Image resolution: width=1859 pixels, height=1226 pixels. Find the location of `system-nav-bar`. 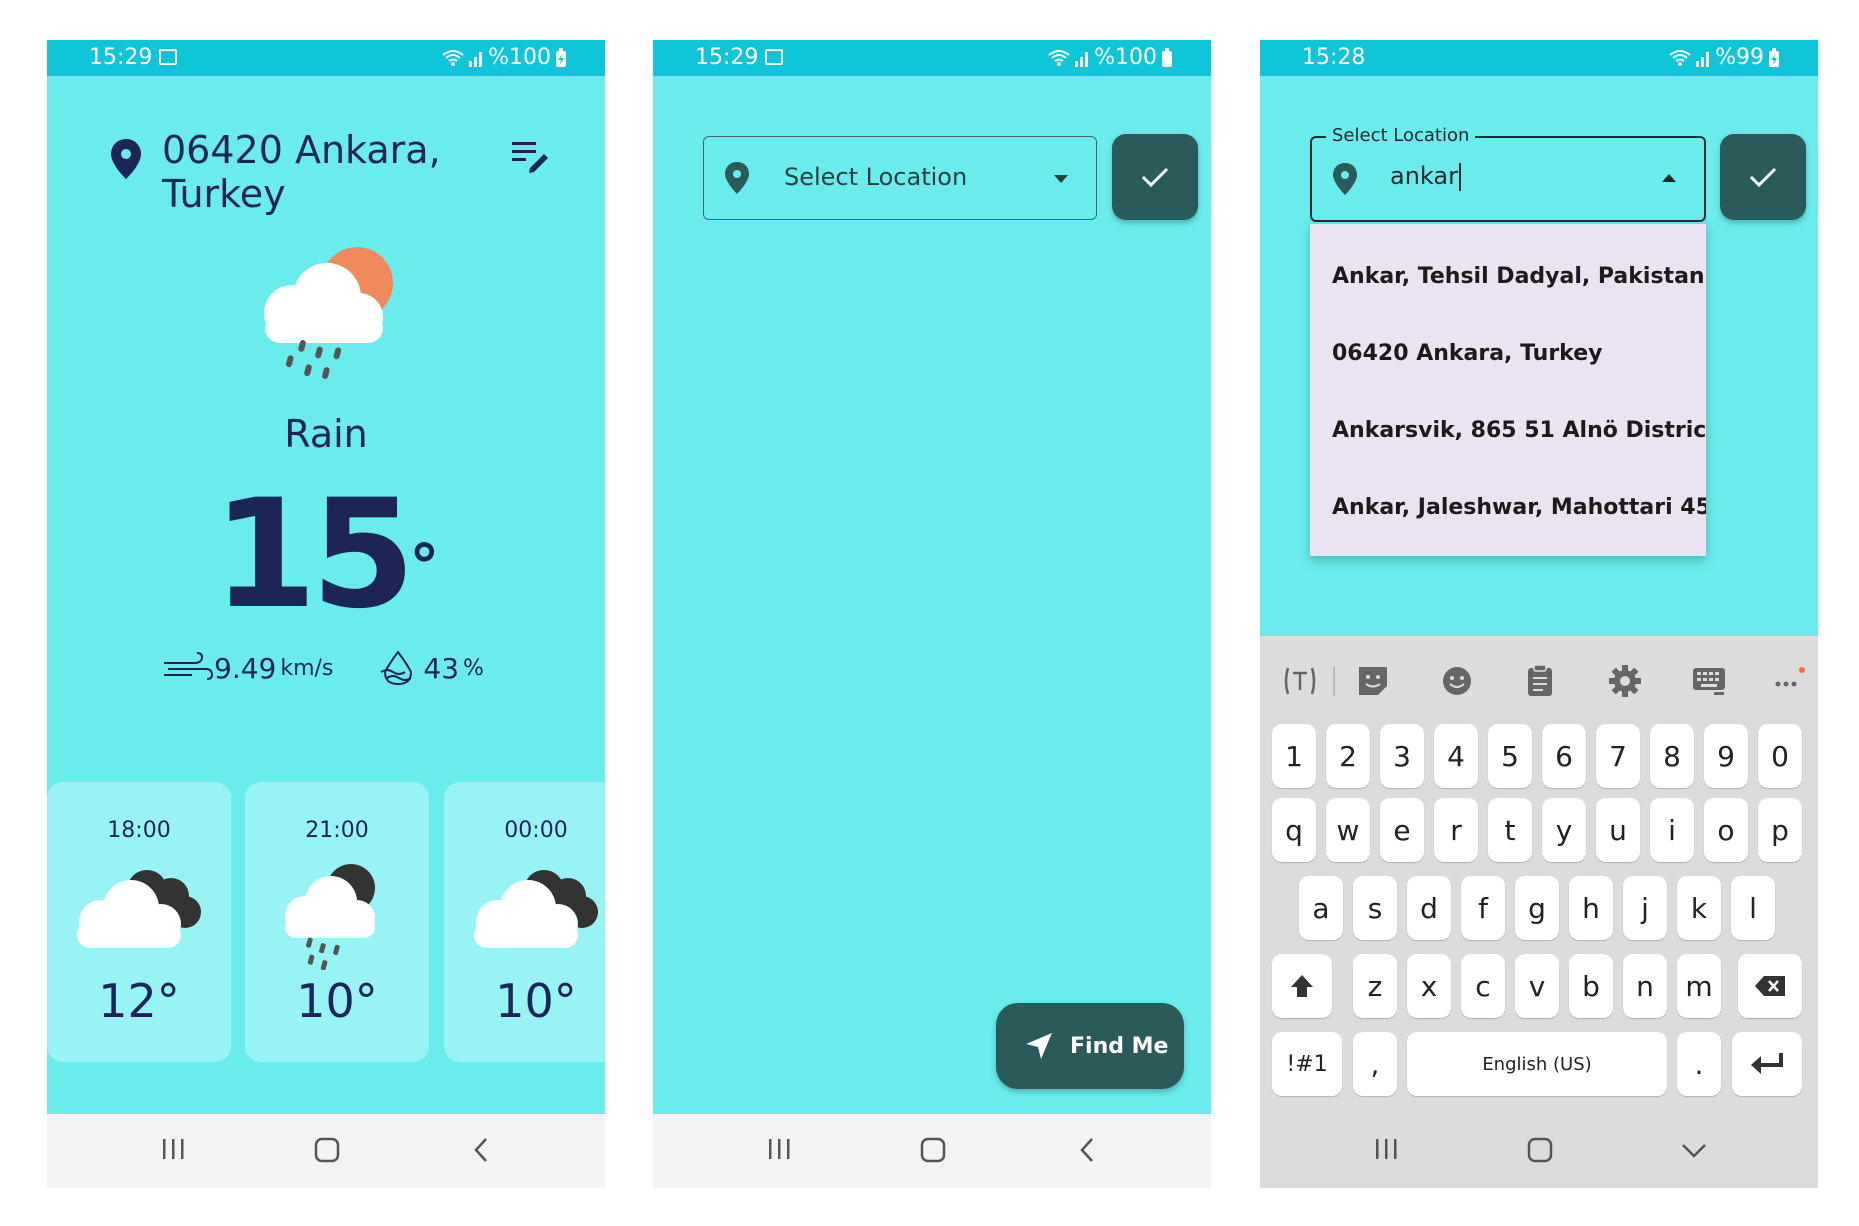

system-nav-bar is located at coordinates (1539, 1151).